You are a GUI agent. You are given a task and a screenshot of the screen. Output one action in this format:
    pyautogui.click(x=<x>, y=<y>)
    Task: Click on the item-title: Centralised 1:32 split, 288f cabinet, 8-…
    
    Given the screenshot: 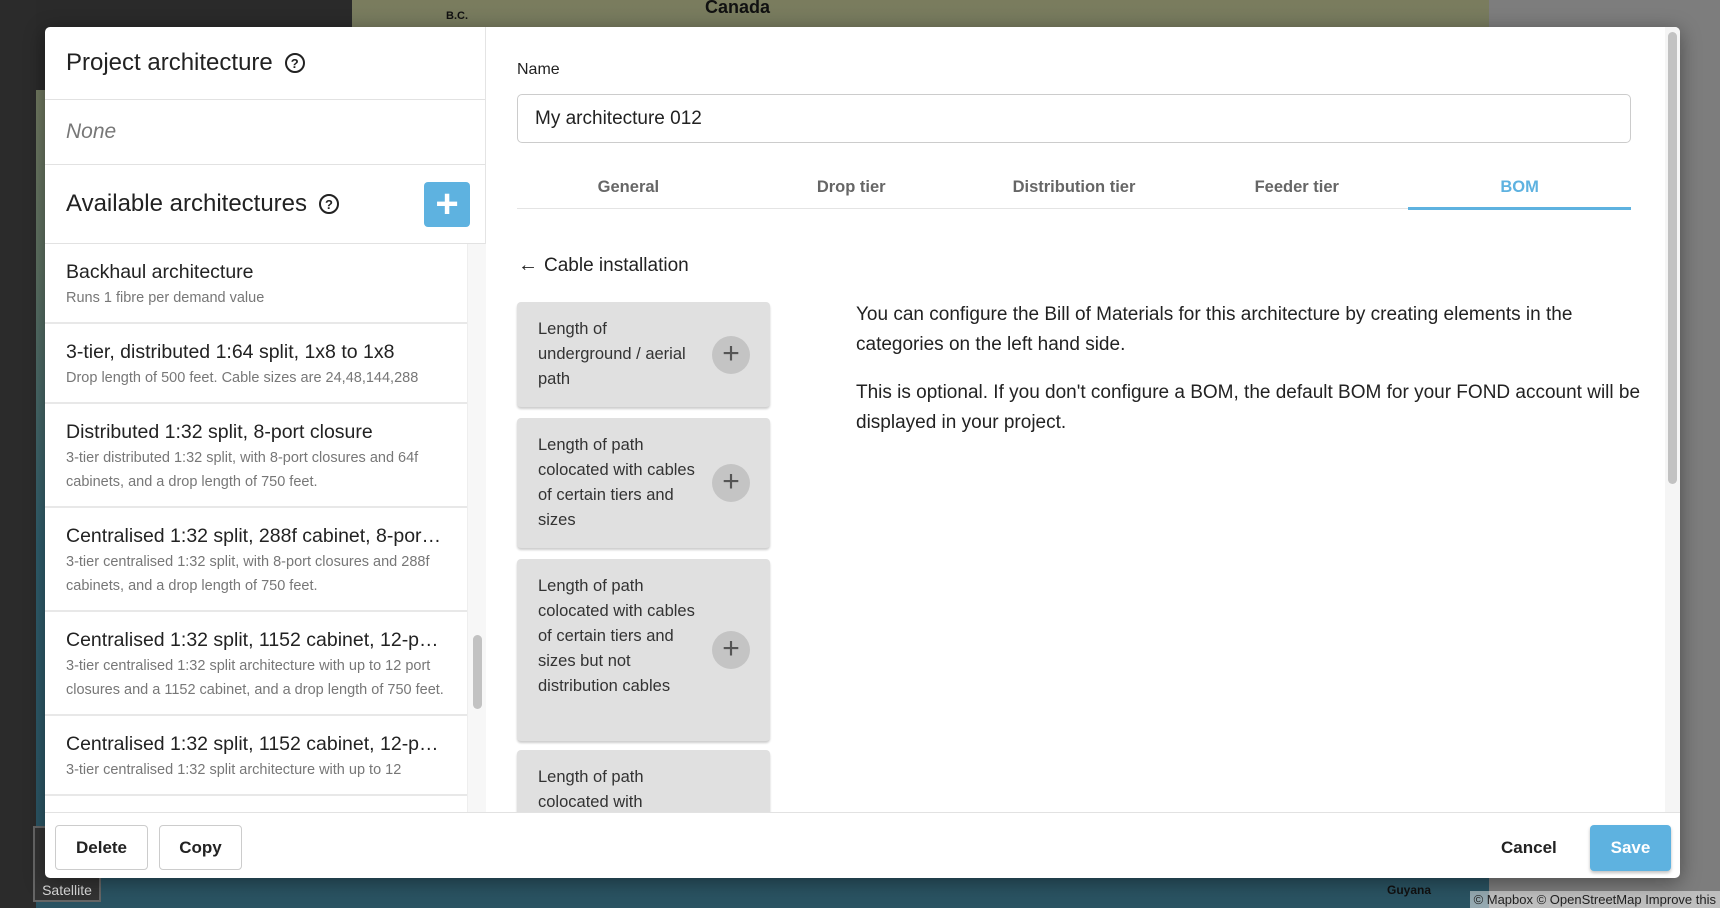 What is the action you would take?
    pyautogui.click(x=256, y=536)
    